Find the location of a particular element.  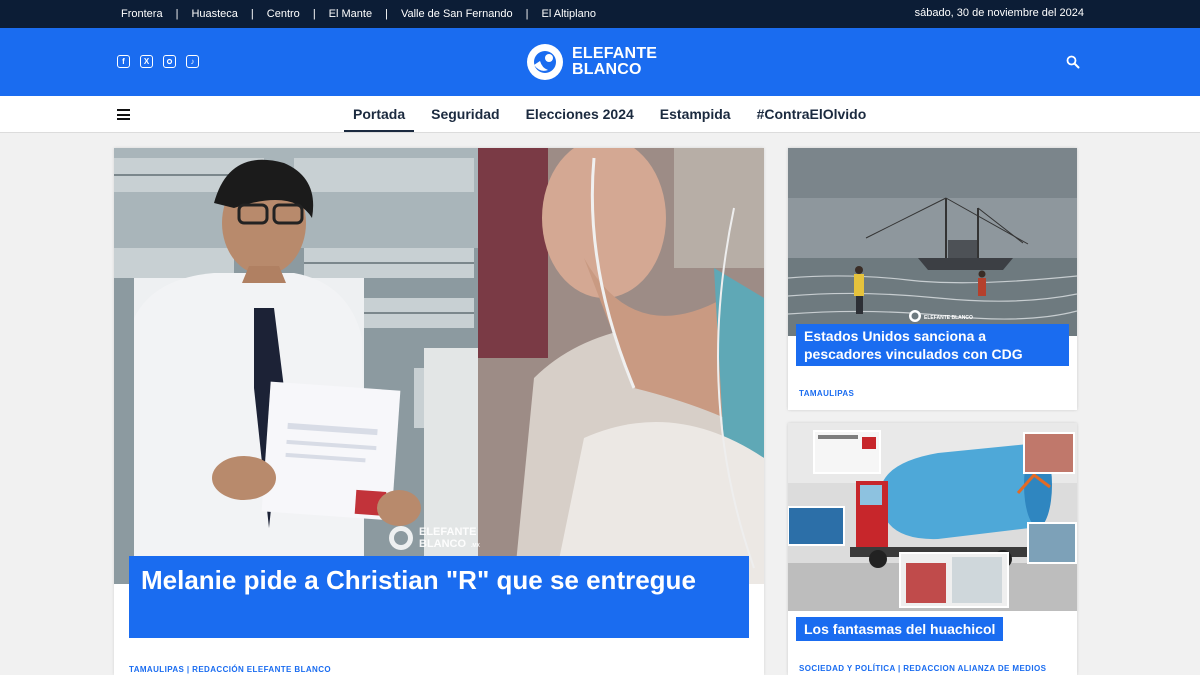

region-link-centro: Centro is located at coordinates (283, 14).